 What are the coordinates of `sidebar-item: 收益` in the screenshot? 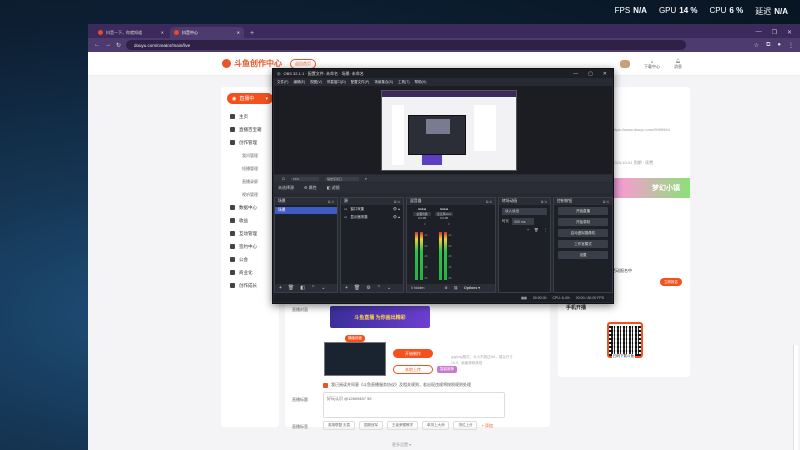 It's located at (250, 220).